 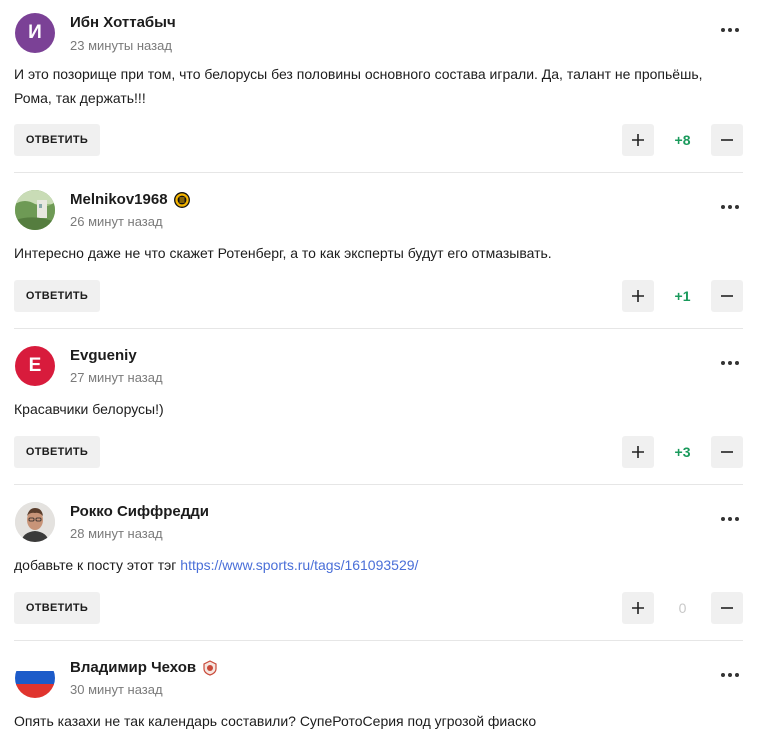 I want to click on comment-time: 30 минут назад, so click(x=116, y=689).